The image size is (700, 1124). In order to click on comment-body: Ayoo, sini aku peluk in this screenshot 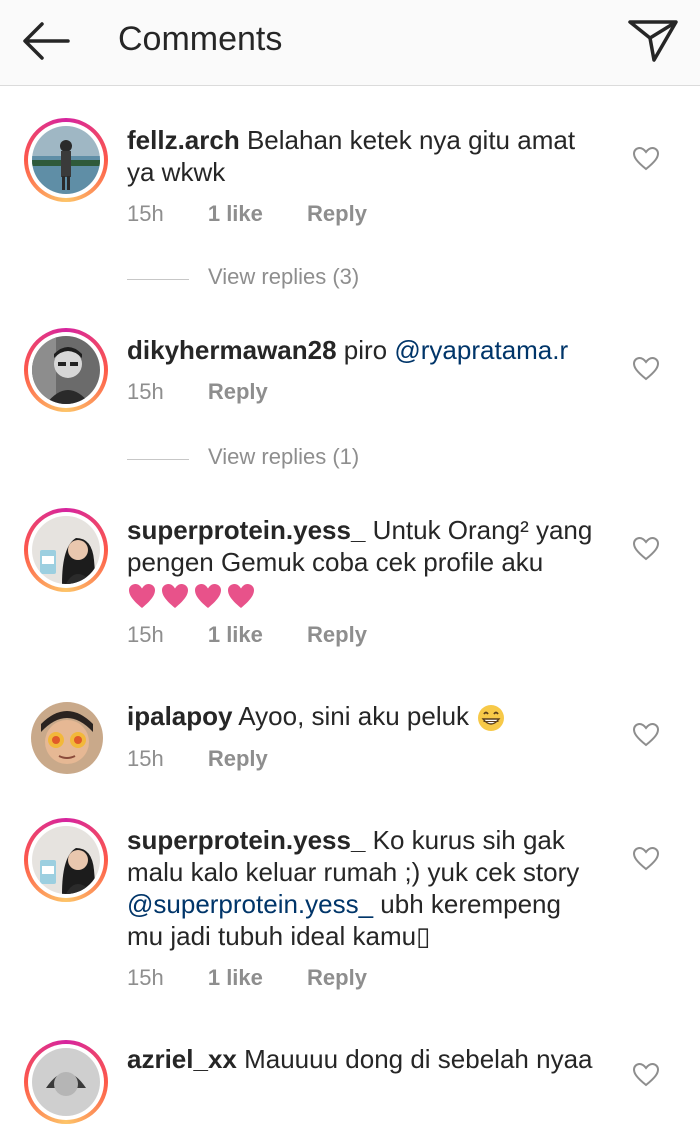, I will do `click(354, 716)`.